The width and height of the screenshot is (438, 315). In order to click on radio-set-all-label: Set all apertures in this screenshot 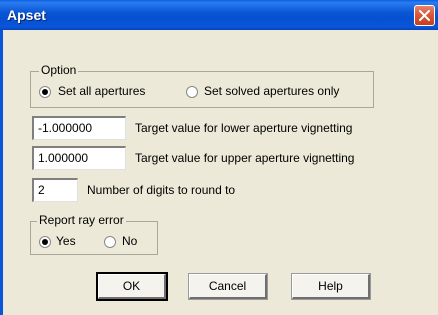, I will do `click(101, 91)`.